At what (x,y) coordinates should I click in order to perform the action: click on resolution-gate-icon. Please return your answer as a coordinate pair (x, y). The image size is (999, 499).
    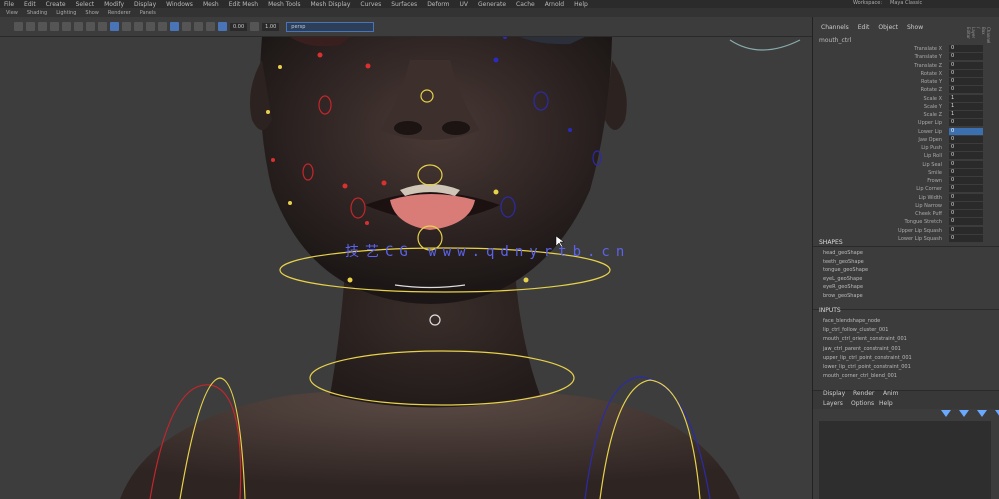
    Looking at the image, I should click on (198, 26).